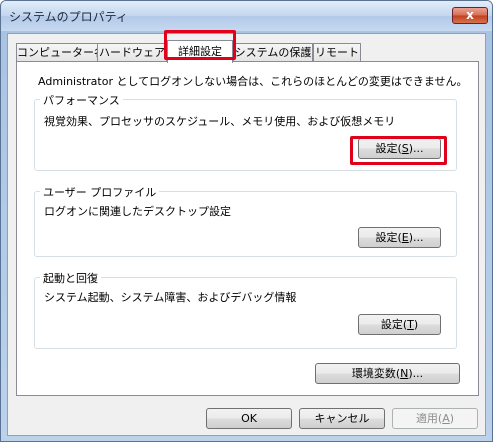 The width and height of the screenshot is (493, 442). What do you see at coordinates (81, 100) in the screenshot?
I see `performance-group-title: パフォーマンス` at bounding box center [81, 100].